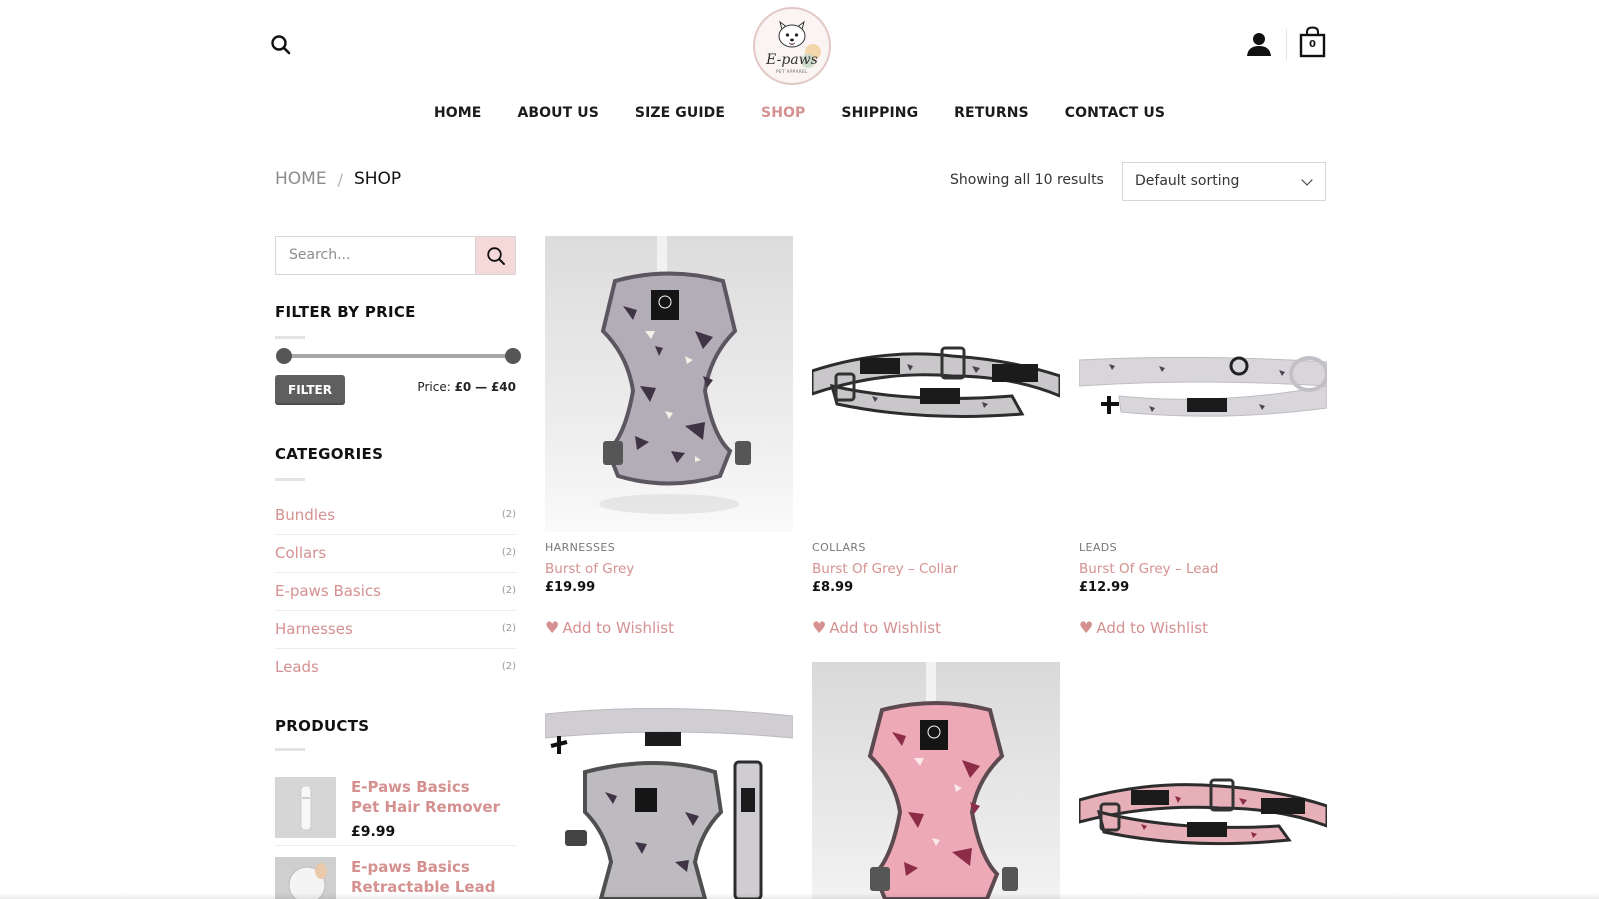 Image resolution: width=1599 pixels, height=899 pixels. What do you see at coordinates (1098, 547) in the screenshot?
I see `product-category: LEADS` at bounding box center [1098, 547].